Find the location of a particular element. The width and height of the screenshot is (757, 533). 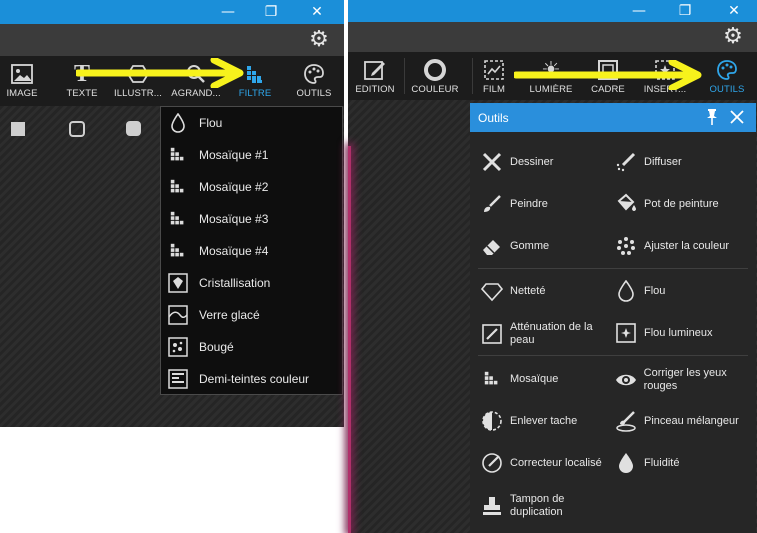

panel-close-icon is located at coordinates (737, 117).